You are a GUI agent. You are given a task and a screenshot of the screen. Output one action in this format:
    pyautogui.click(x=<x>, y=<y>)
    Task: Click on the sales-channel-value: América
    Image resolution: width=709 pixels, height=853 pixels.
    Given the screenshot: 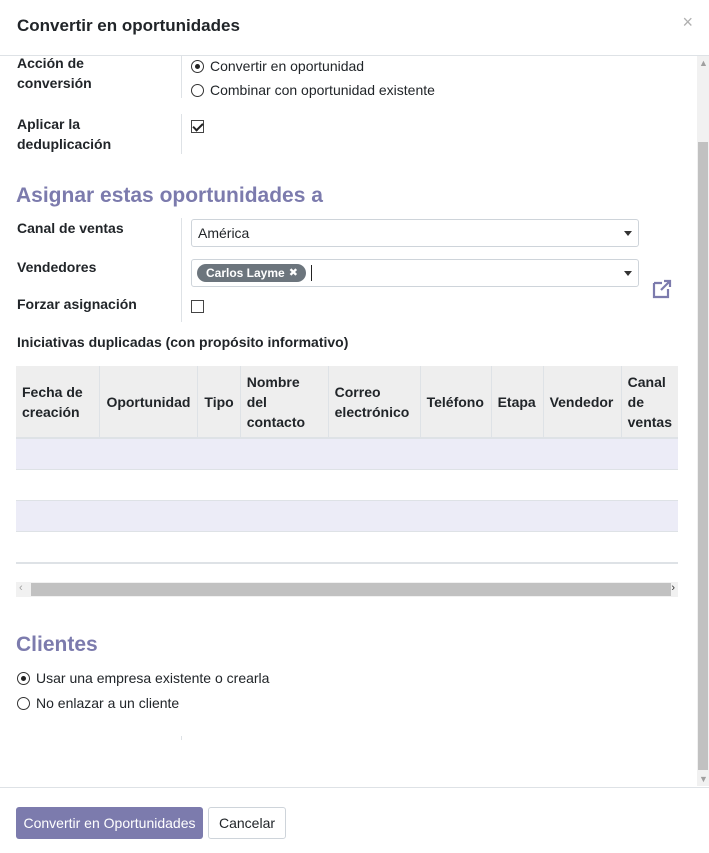 What is the action you would take?
    pyautogui.click(x=224, y=233)
    